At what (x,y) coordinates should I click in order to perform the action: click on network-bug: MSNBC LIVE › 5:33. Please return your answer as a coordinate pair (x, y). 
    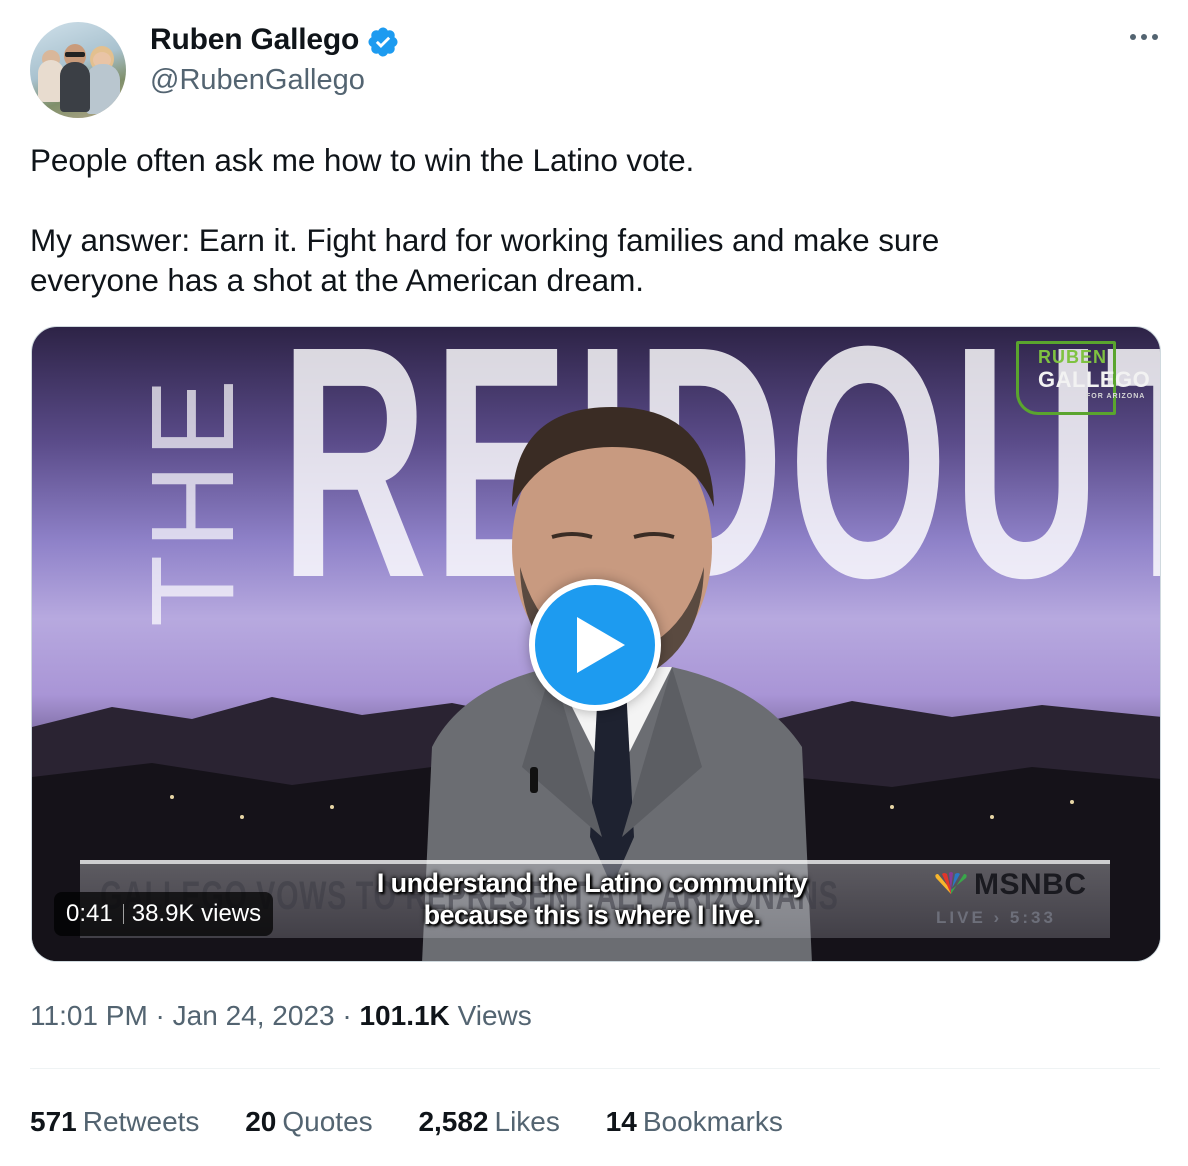
    Looking at the image, I should click on (1020, 901).